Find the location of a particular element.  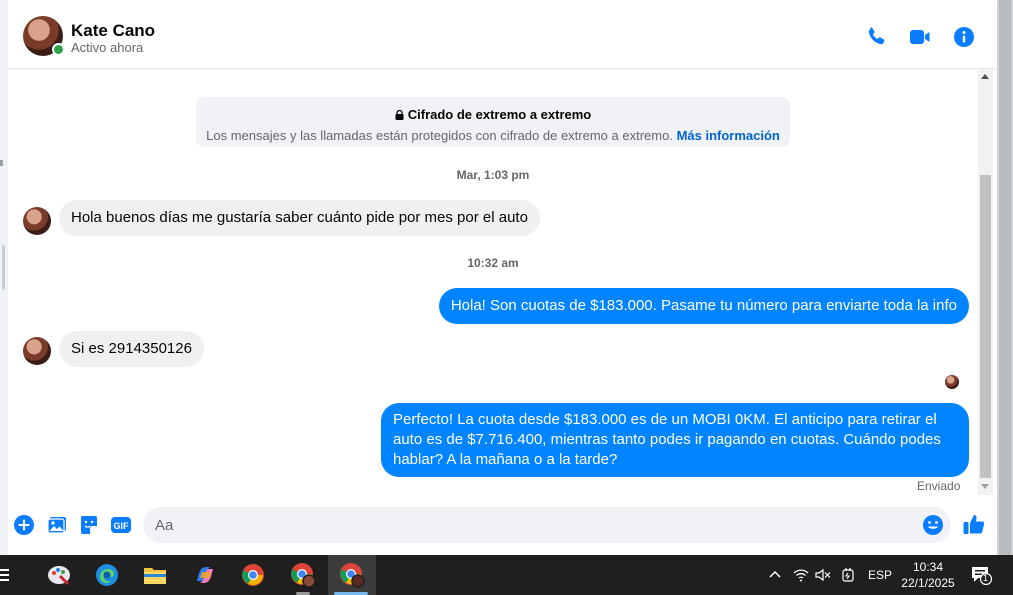

message-scrollbar is located at coordinates (985, 282).